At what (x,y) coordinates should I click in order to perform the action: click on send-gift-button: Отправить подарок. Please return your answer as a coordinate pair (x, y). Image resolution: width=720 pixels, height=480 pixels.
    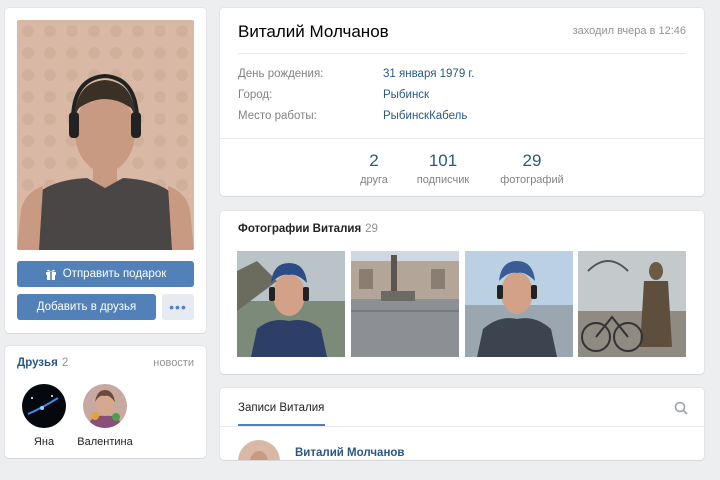
    Looking at the image, I should click on (105, 274).